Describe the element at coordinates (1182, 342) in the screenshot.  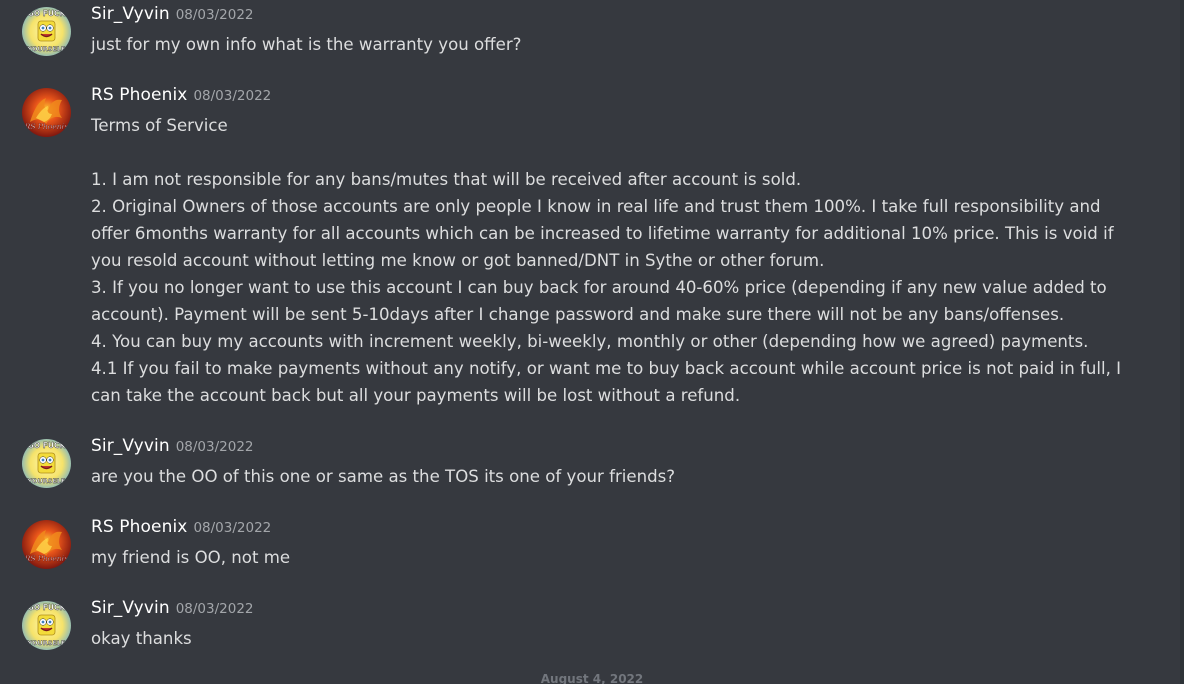
I see `scrollbar-track` at that location.